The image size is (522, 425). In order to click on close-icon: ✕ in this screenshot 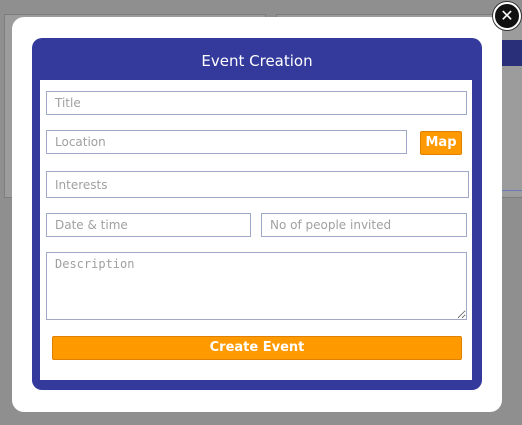, I will do `click(507, 16)`.